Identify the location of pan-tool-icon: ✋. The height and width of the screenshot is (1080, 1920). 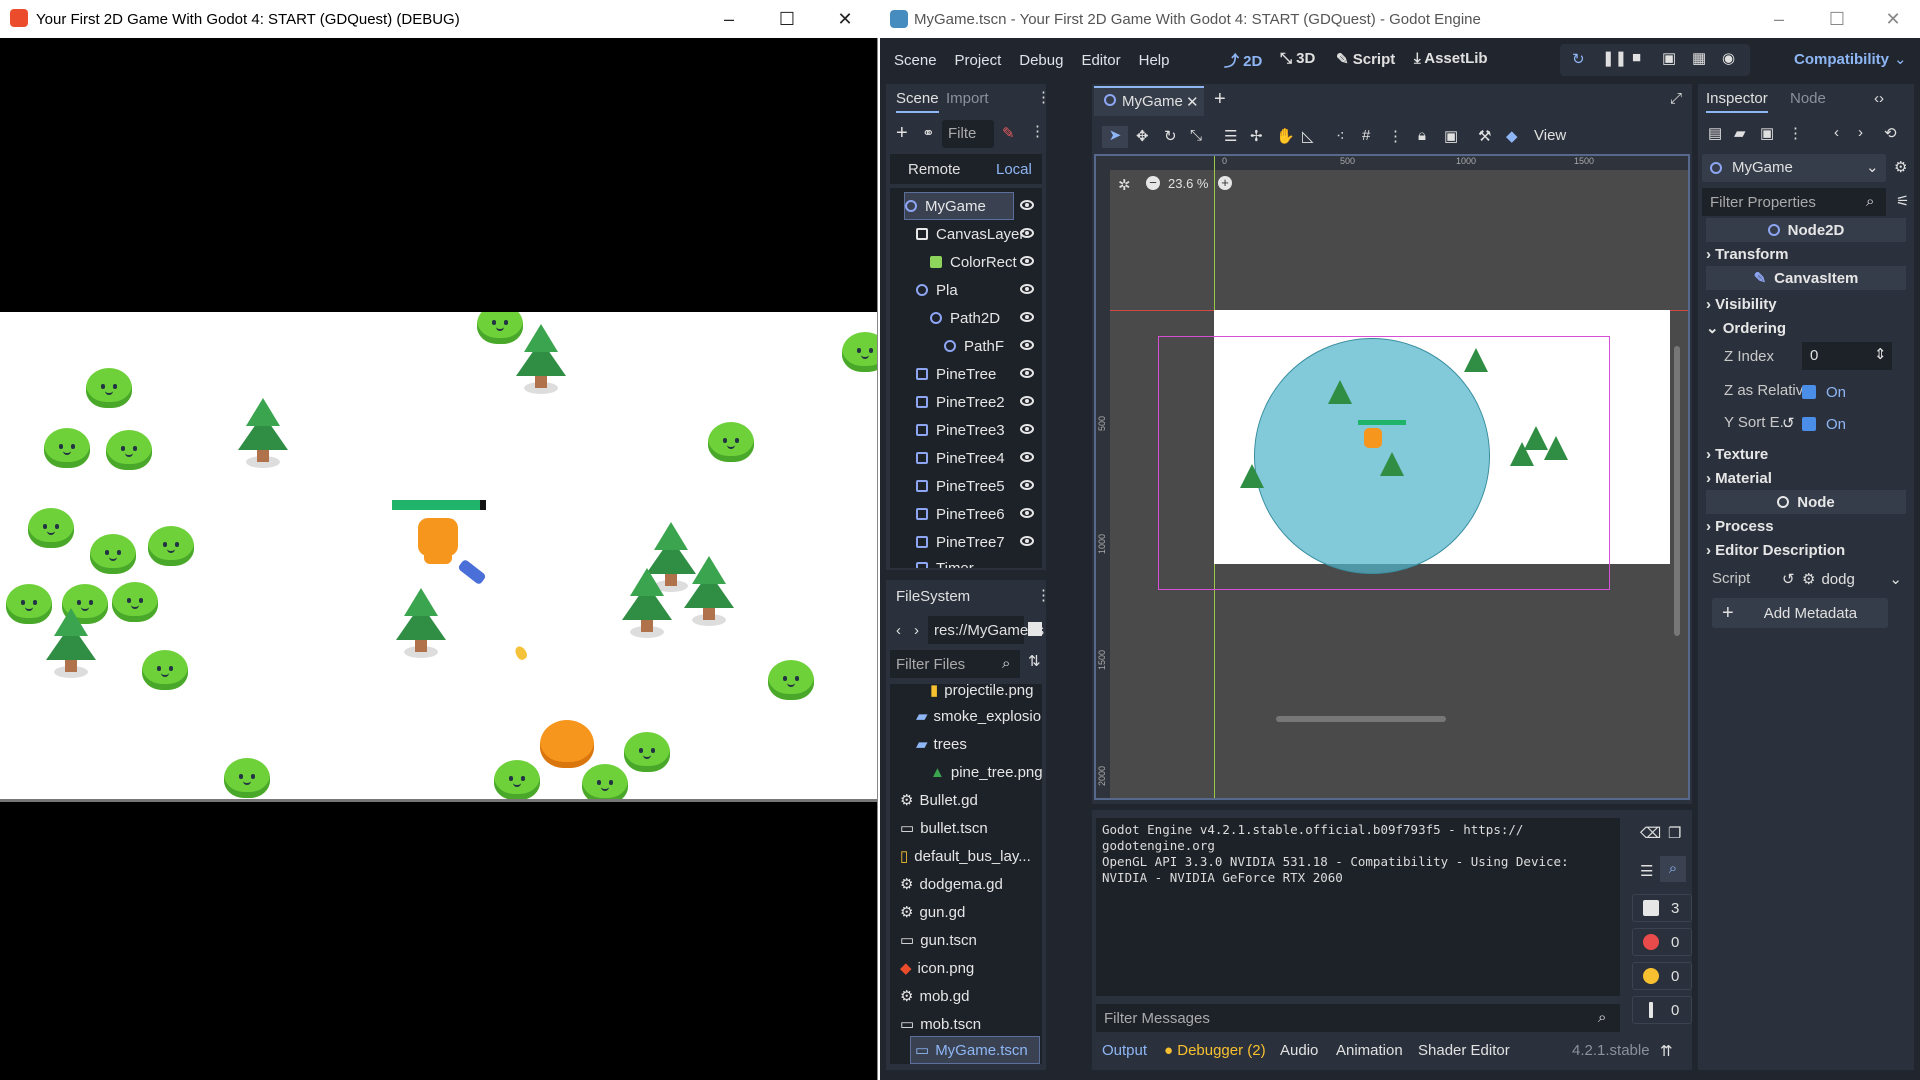
(1285, 136).